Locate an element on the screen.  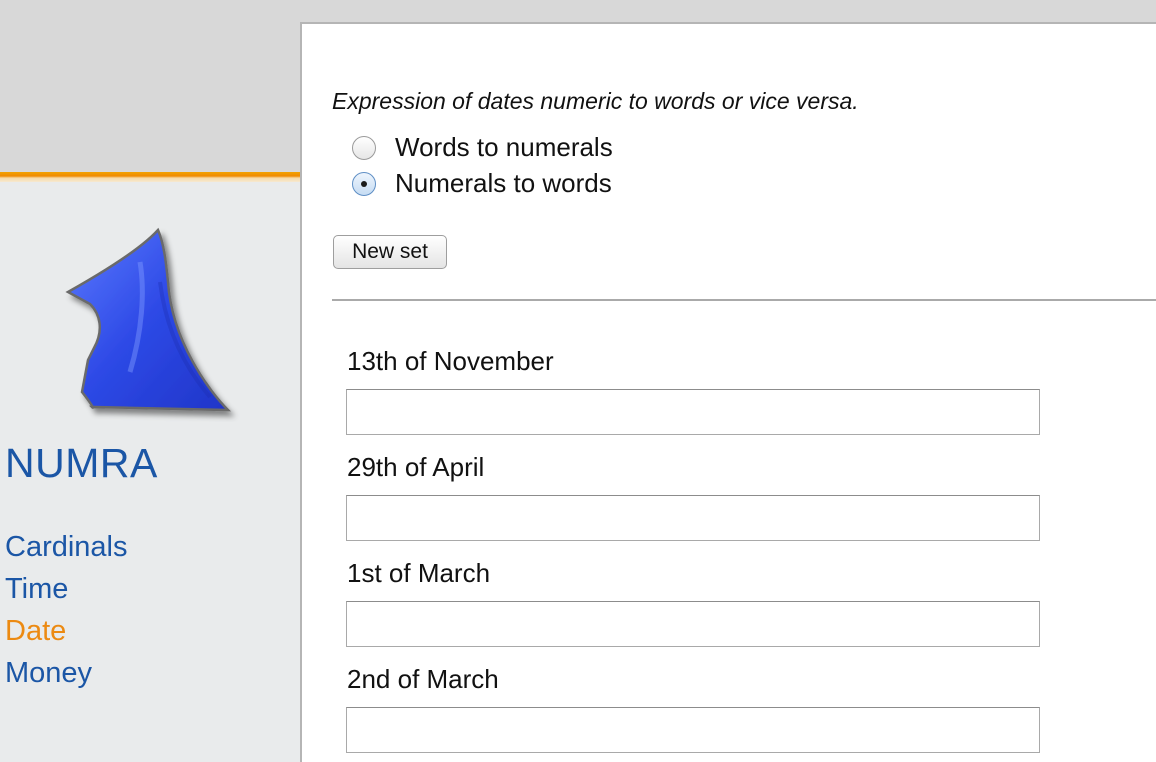
sidebar-nav: Cardinals Time Date Money is located at coordinates (66, 610).